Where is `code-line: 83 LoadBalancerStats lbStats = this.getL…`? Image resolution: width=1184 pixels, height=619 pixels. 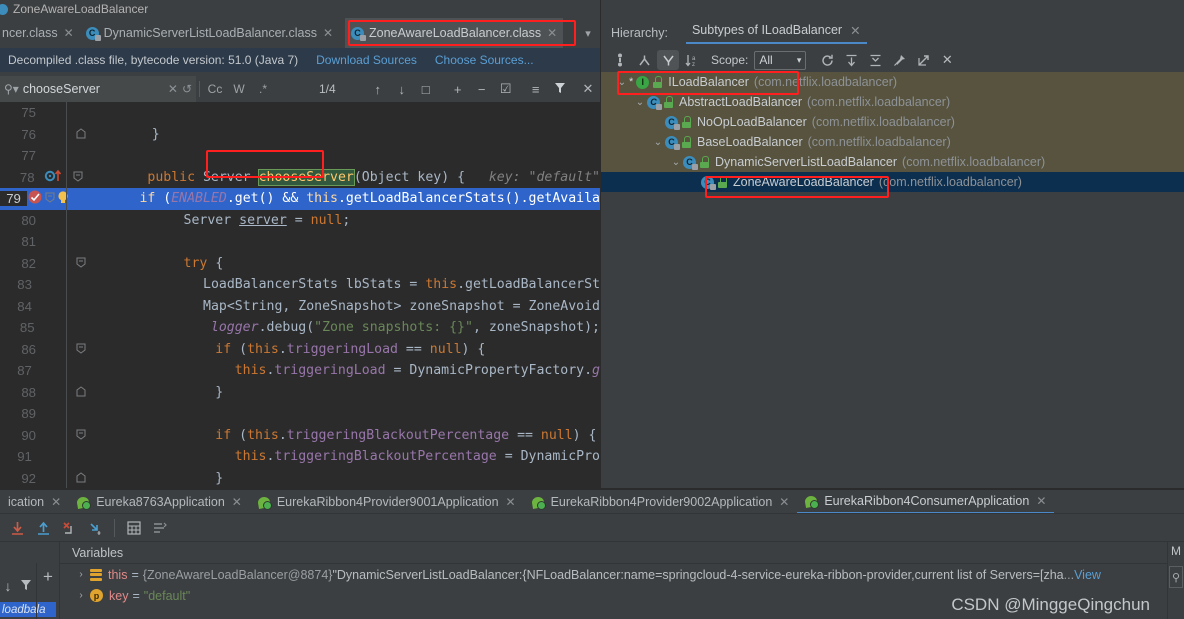 code-line: 83 LoadBalancerStats lbStats = this.getL… is located at coordinates (300, 285).